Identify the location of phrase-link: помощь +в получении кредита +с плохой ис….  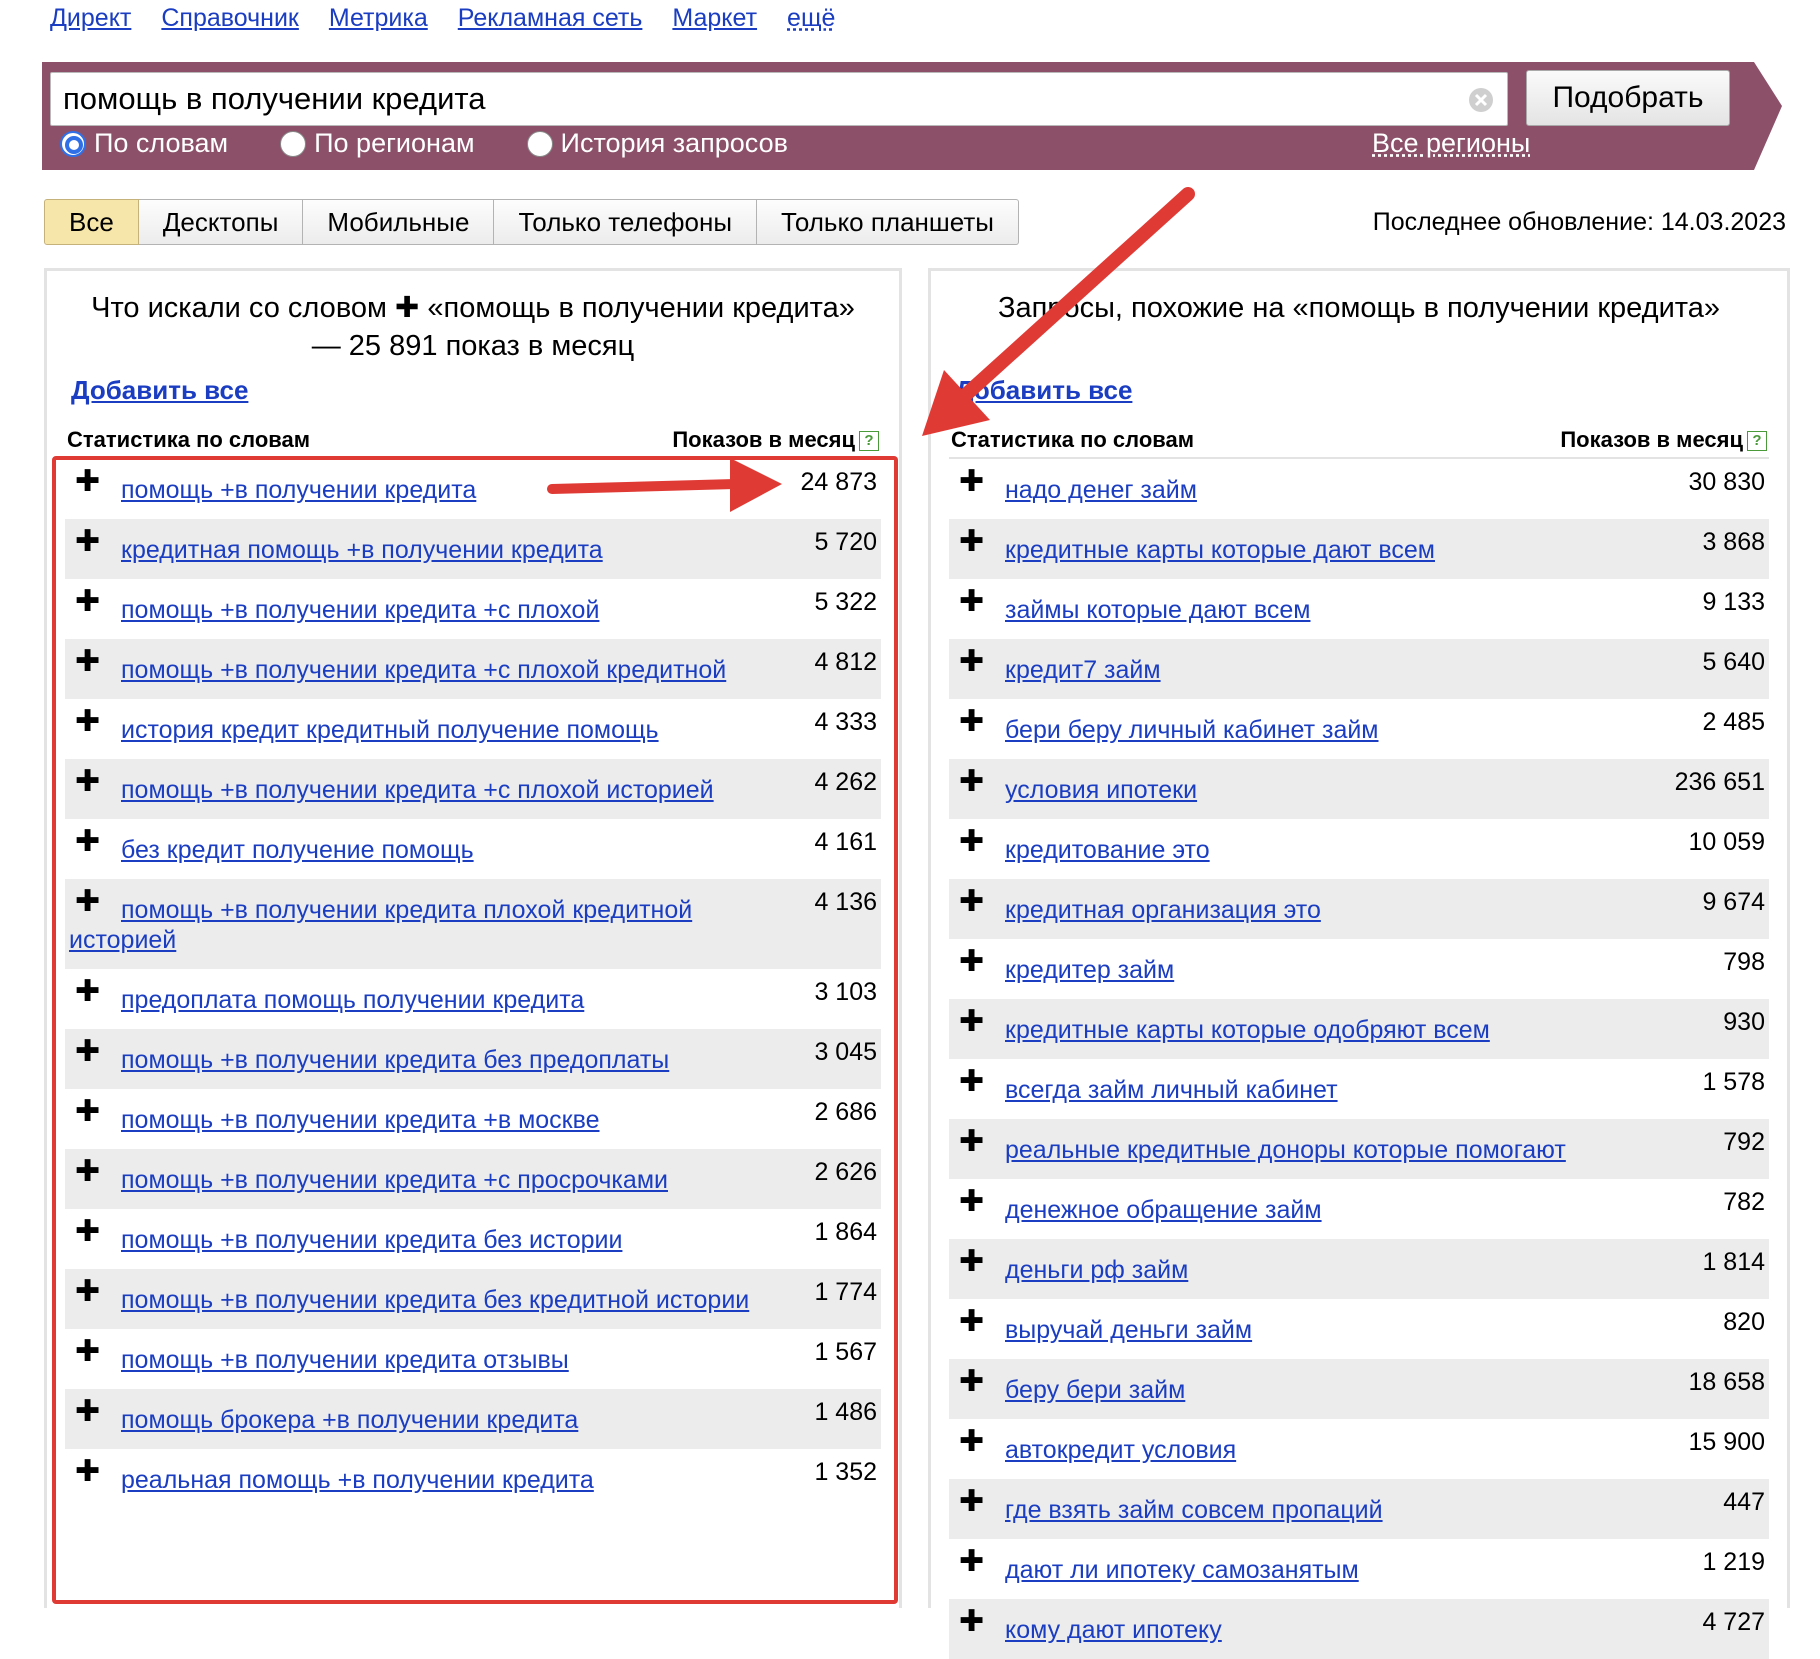
(473, 789).